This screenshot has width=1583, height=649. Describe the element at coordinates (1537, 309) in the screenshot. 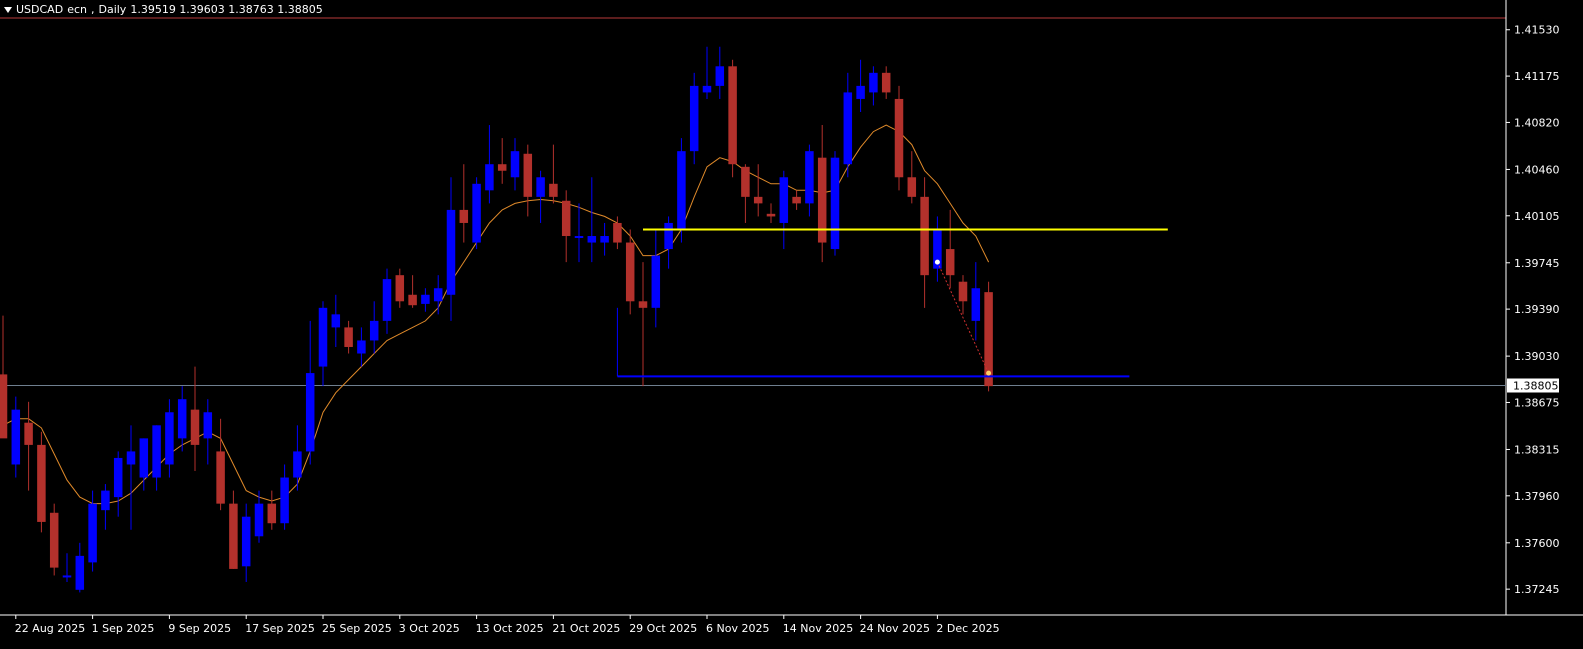

I see `y-tick-label: 1.39390` at that location.